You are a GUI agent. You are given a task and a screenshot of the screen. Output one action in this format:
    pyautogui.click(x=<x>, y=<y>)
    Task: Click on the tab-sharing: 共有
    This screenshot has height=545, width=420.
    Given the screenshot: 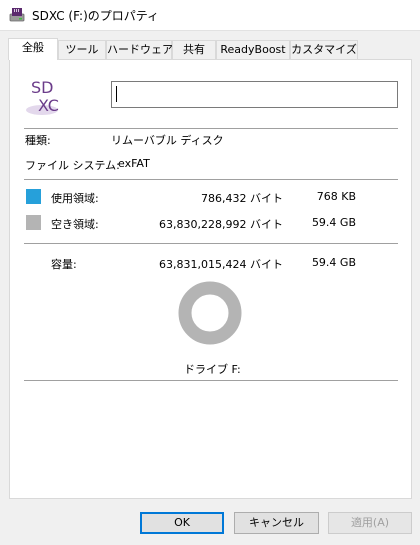 What is the action you would take?
    pyautogui.click(x=194, y=49)
    